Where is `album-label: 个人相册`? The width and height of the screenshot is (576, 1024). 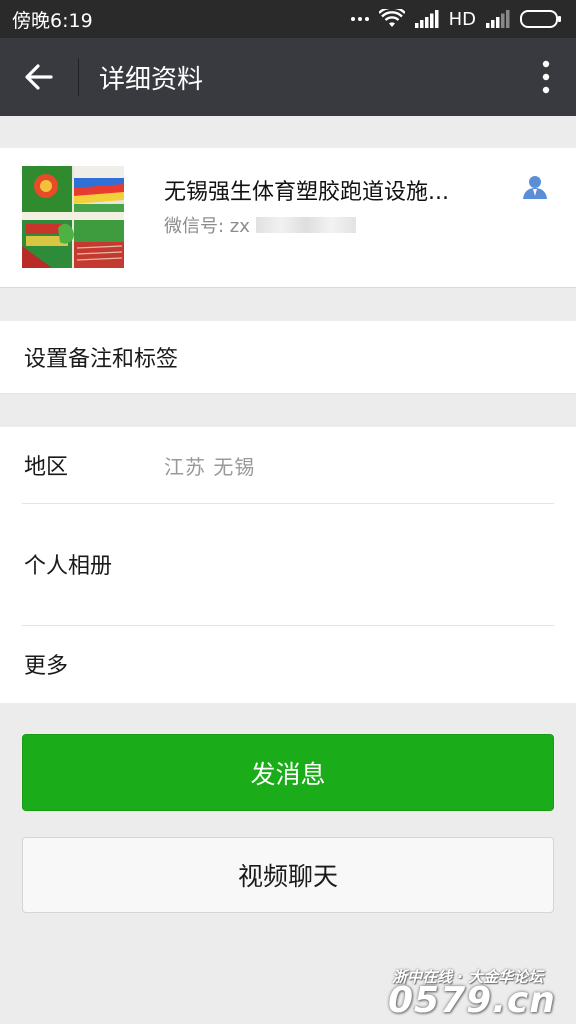
album-label: 个人相册 is located at coordinates (68, 566).